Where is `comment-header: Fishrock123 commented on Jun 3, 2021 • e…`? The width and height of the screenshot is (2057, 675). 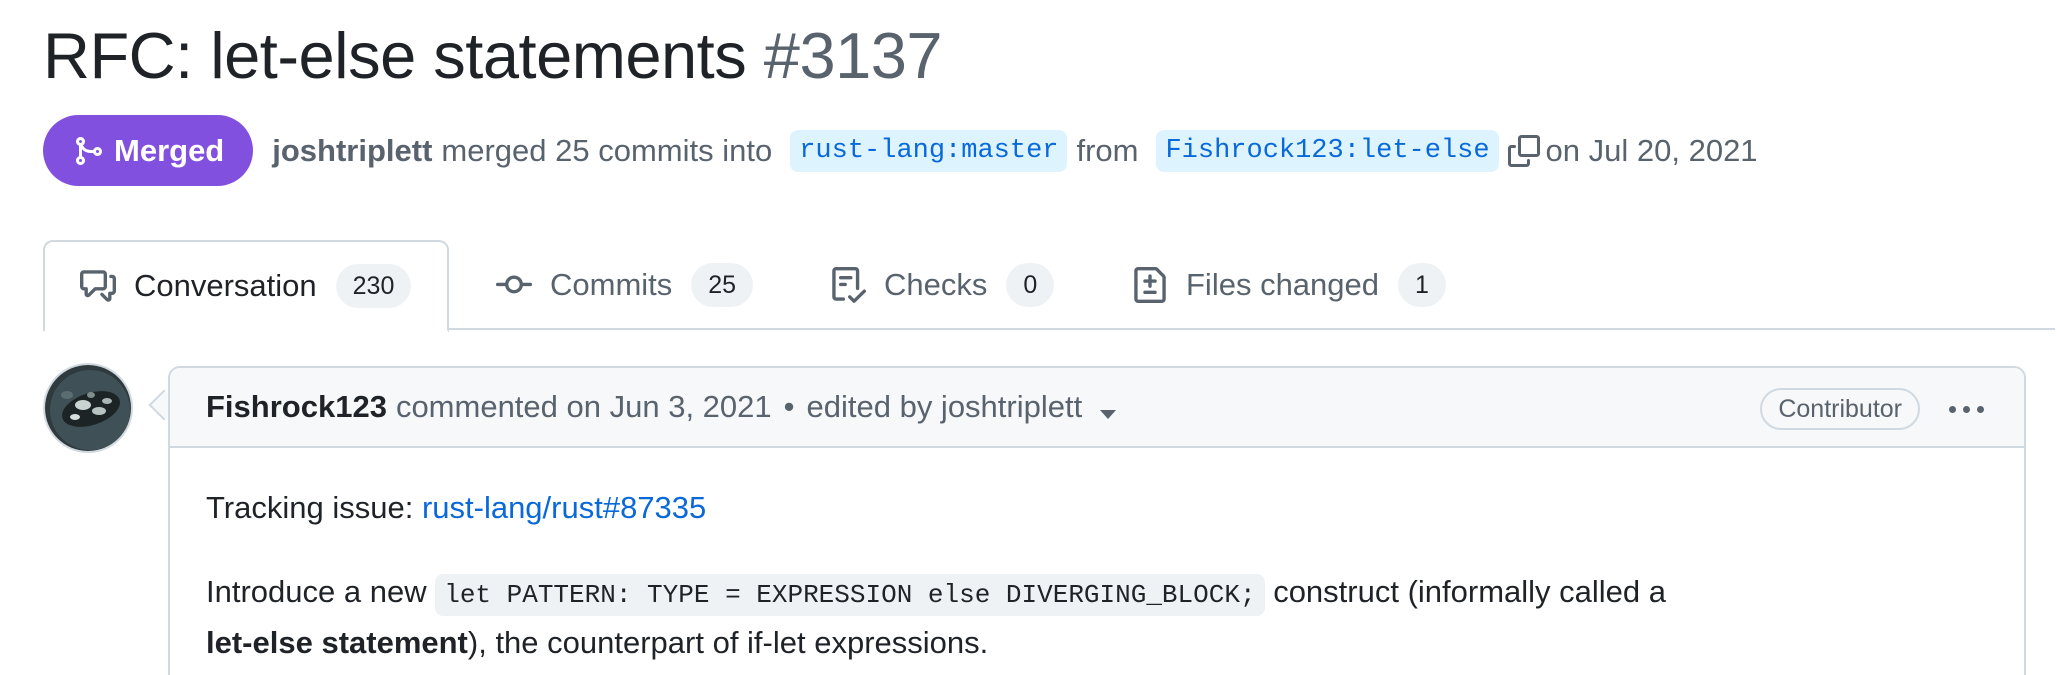 comment-header: Fishrock123 commented on Jun 3, 2021 • e… is located at coordinates (1097, 408).